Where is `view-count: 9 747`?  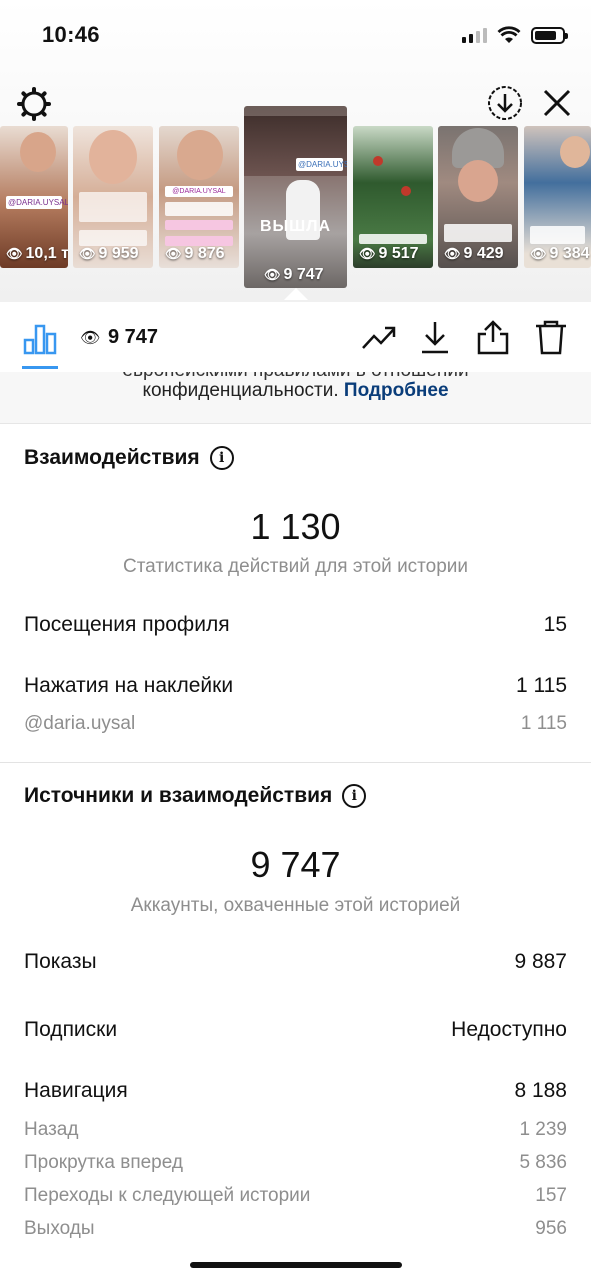 view-count: 9 747 is located at coordinates (133, 337).